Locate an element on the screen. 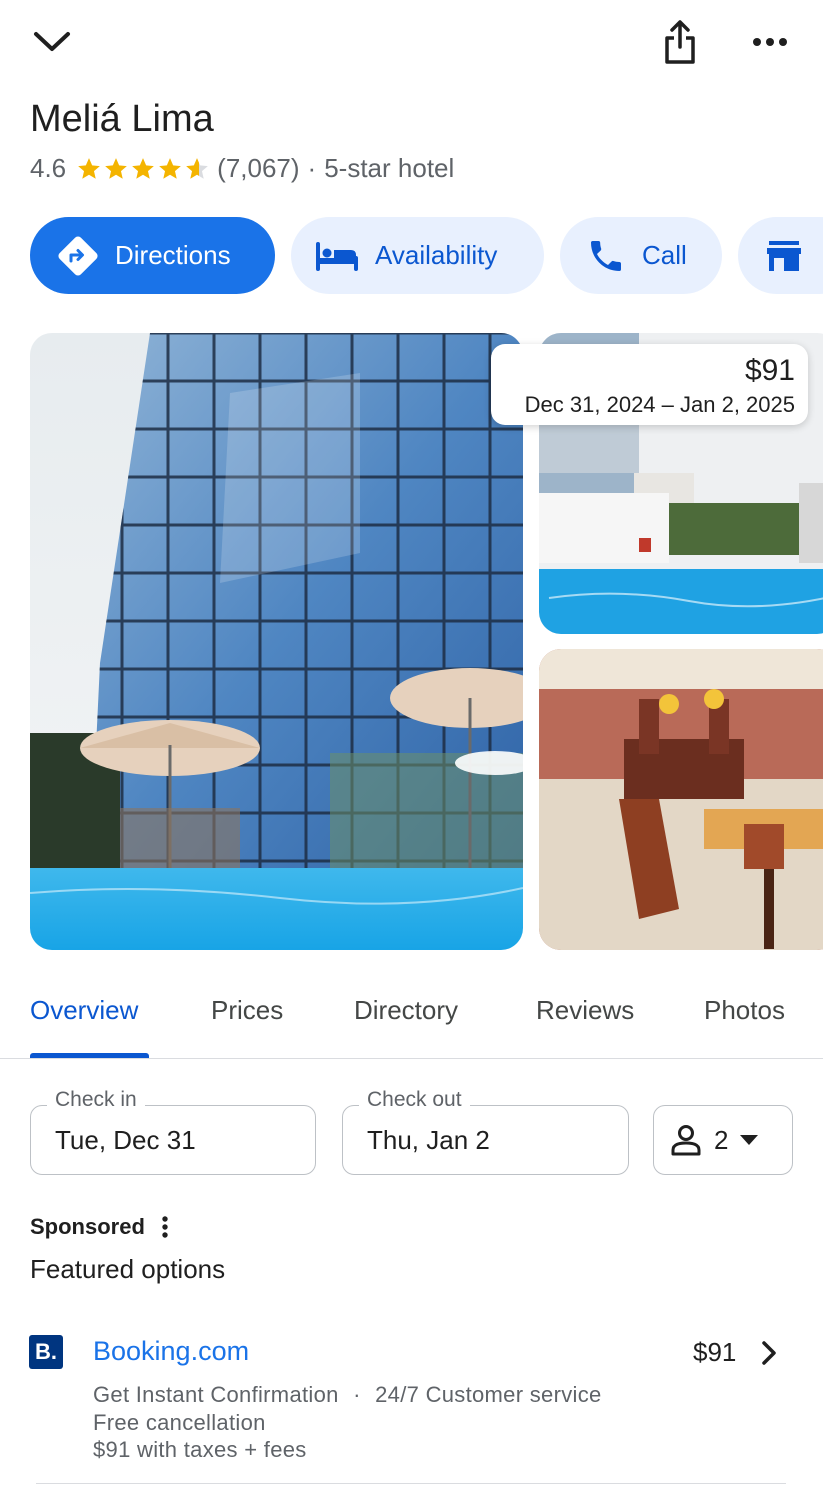 This screenshot has height=1500, width=823. more-options-button is located at coordinates (770, 42).